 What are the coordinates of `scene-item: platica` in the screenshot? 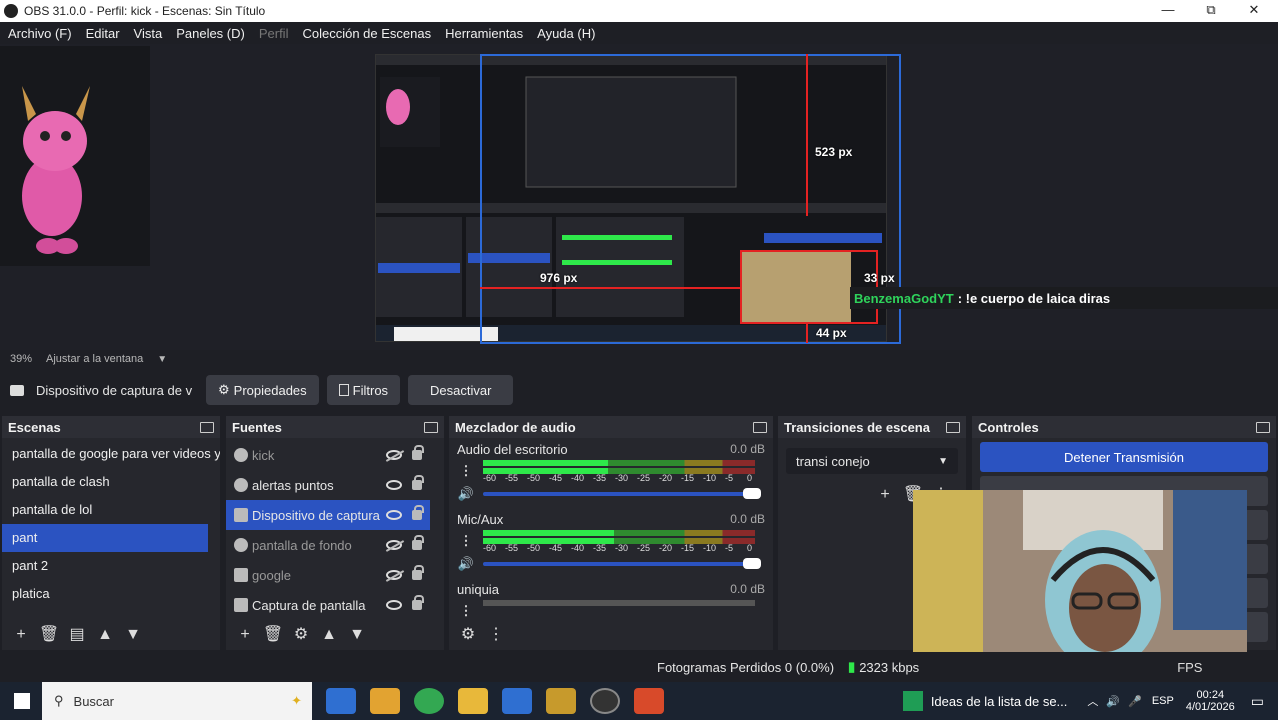 It's located at (111, 594).